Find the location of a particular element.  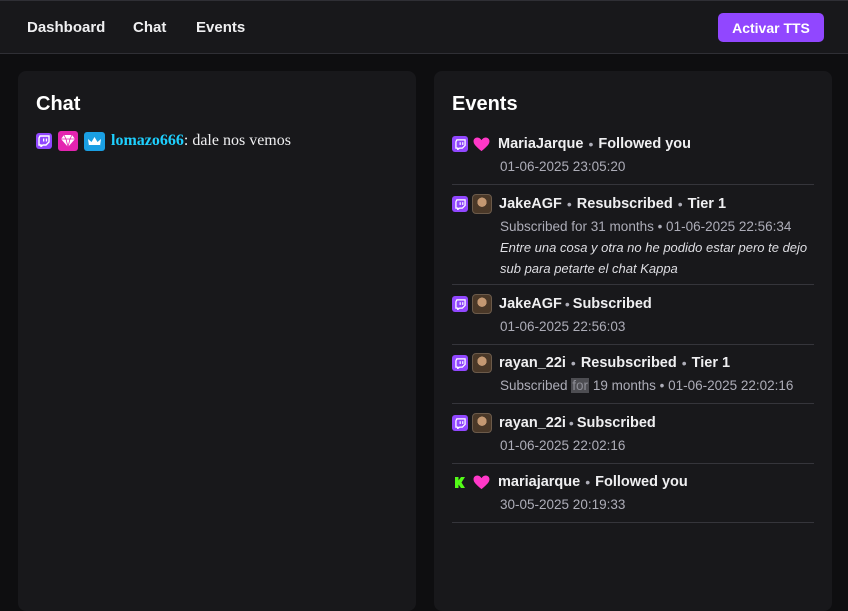

chat-username: lomazo666 is located at coordinates (147, 141).